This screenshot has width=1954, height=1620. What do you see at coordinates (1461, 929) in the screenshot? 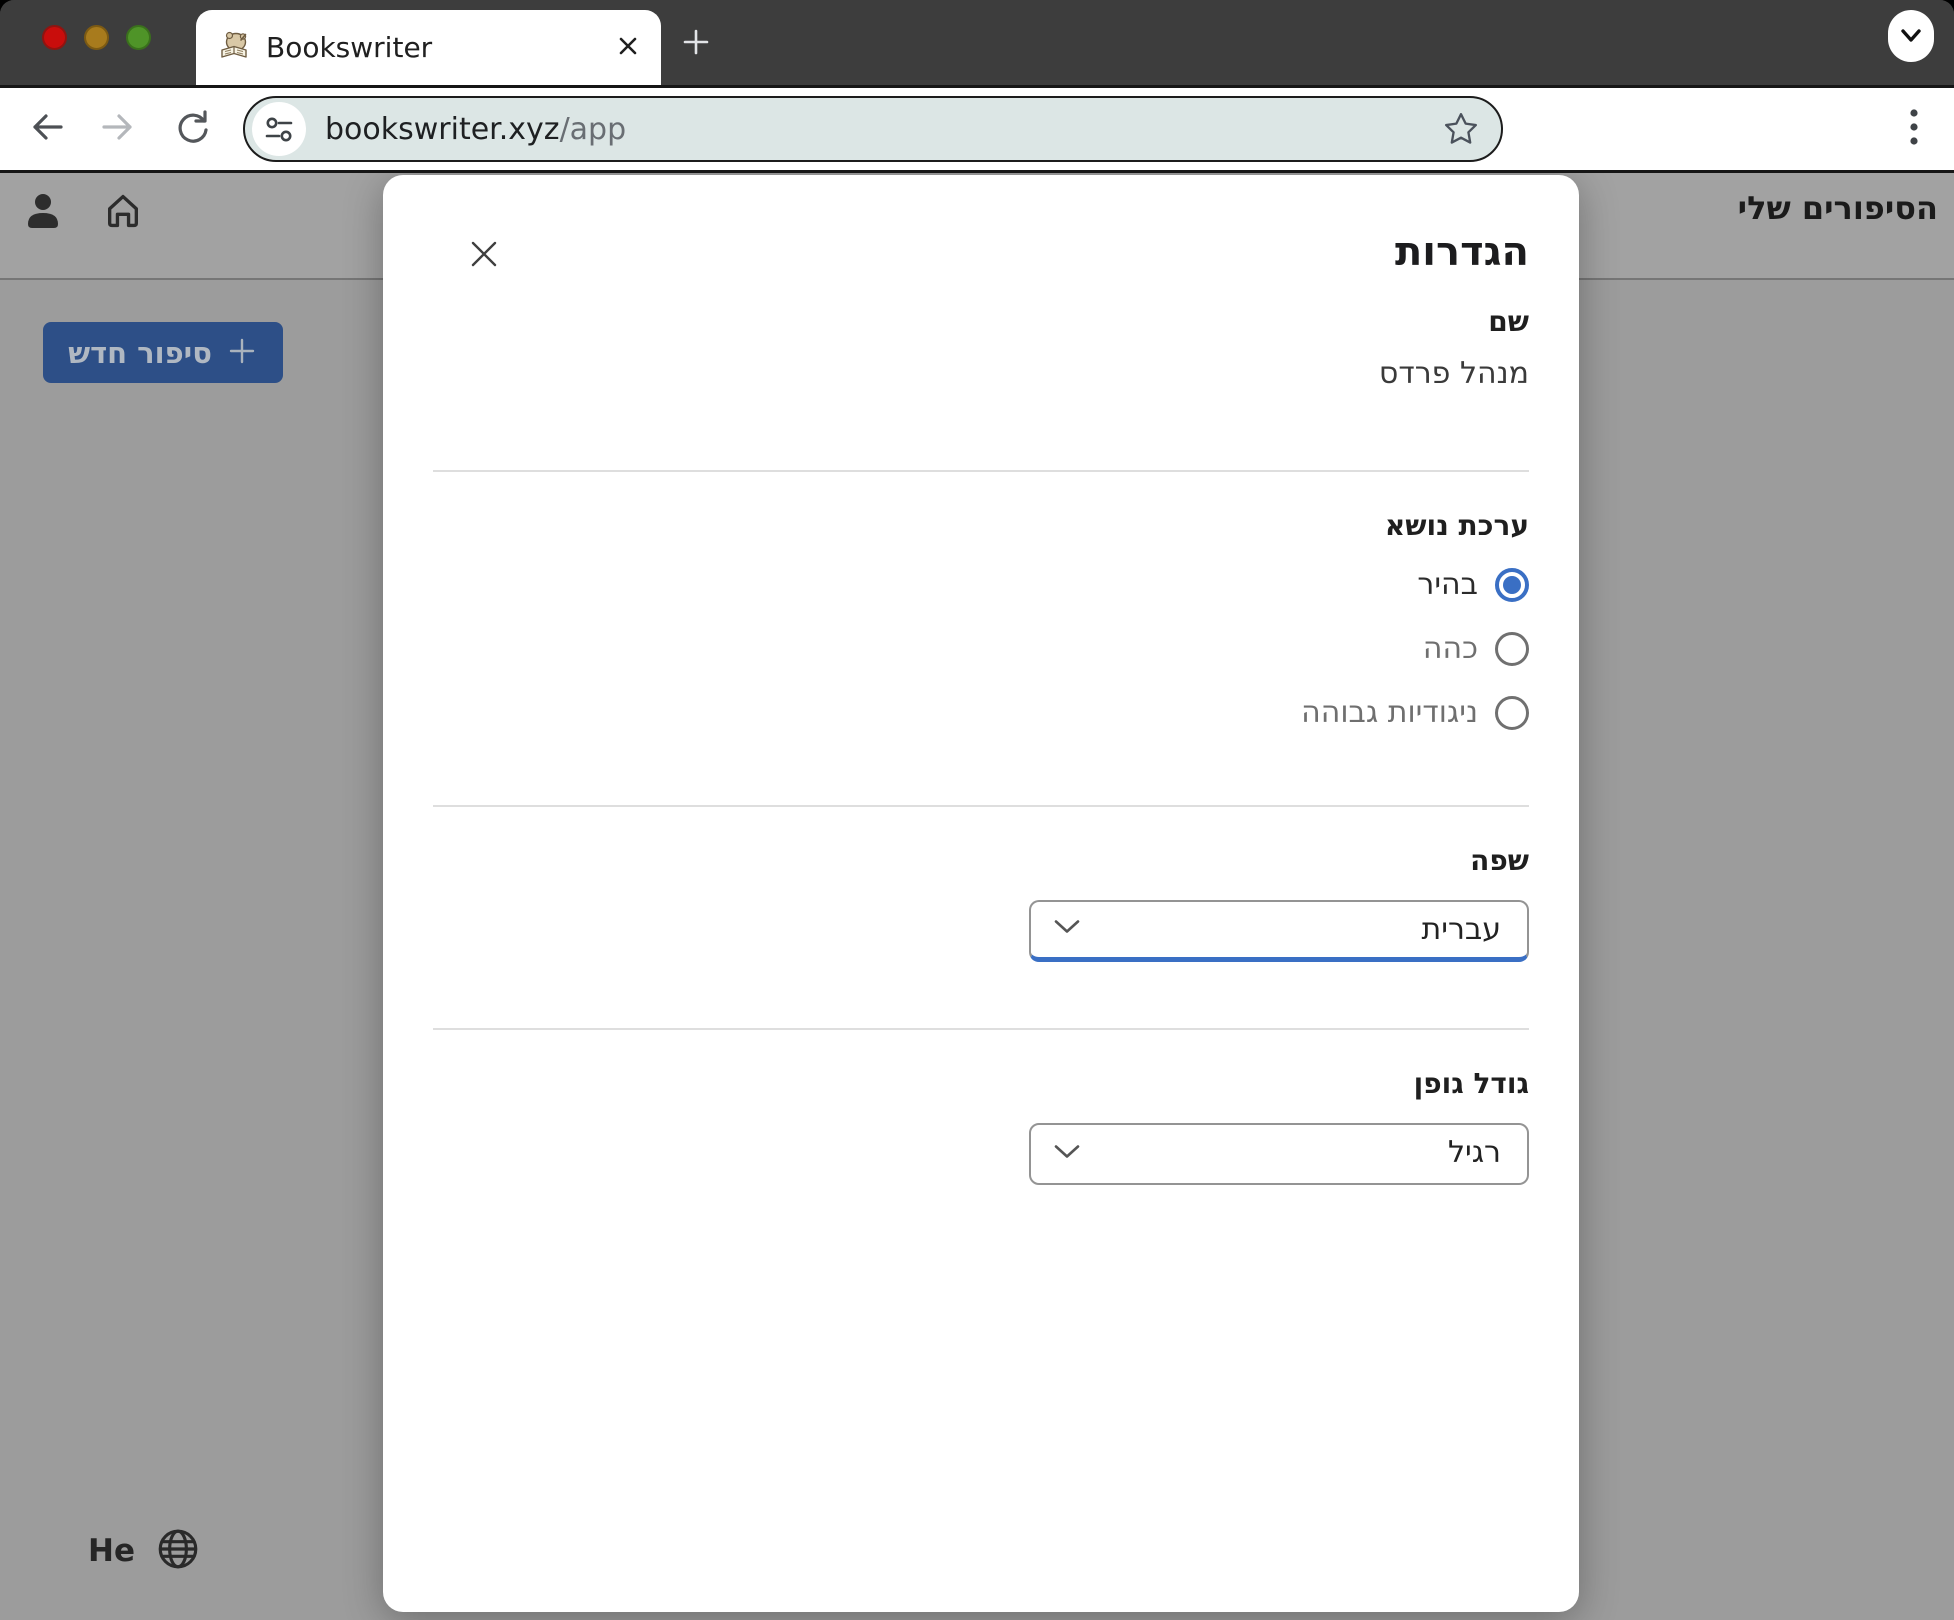
I see `language-select-value: עברית` at bounding box center [1461, 929].